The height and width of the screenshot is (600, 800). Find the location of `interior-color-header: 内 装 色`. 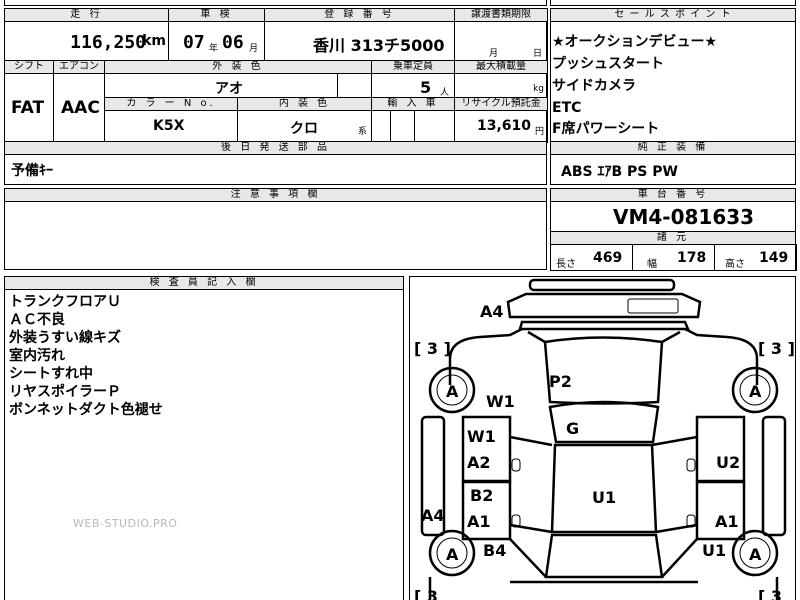

interior-color-header: 内 装 色 is located at coordinates (304, 104).